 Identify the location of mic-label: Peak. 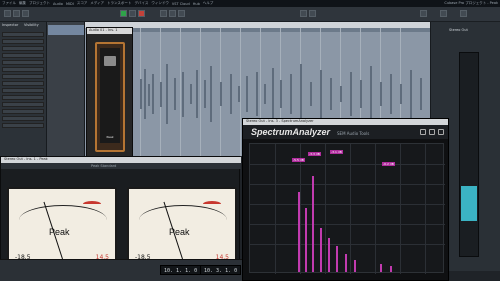
(110, 137).